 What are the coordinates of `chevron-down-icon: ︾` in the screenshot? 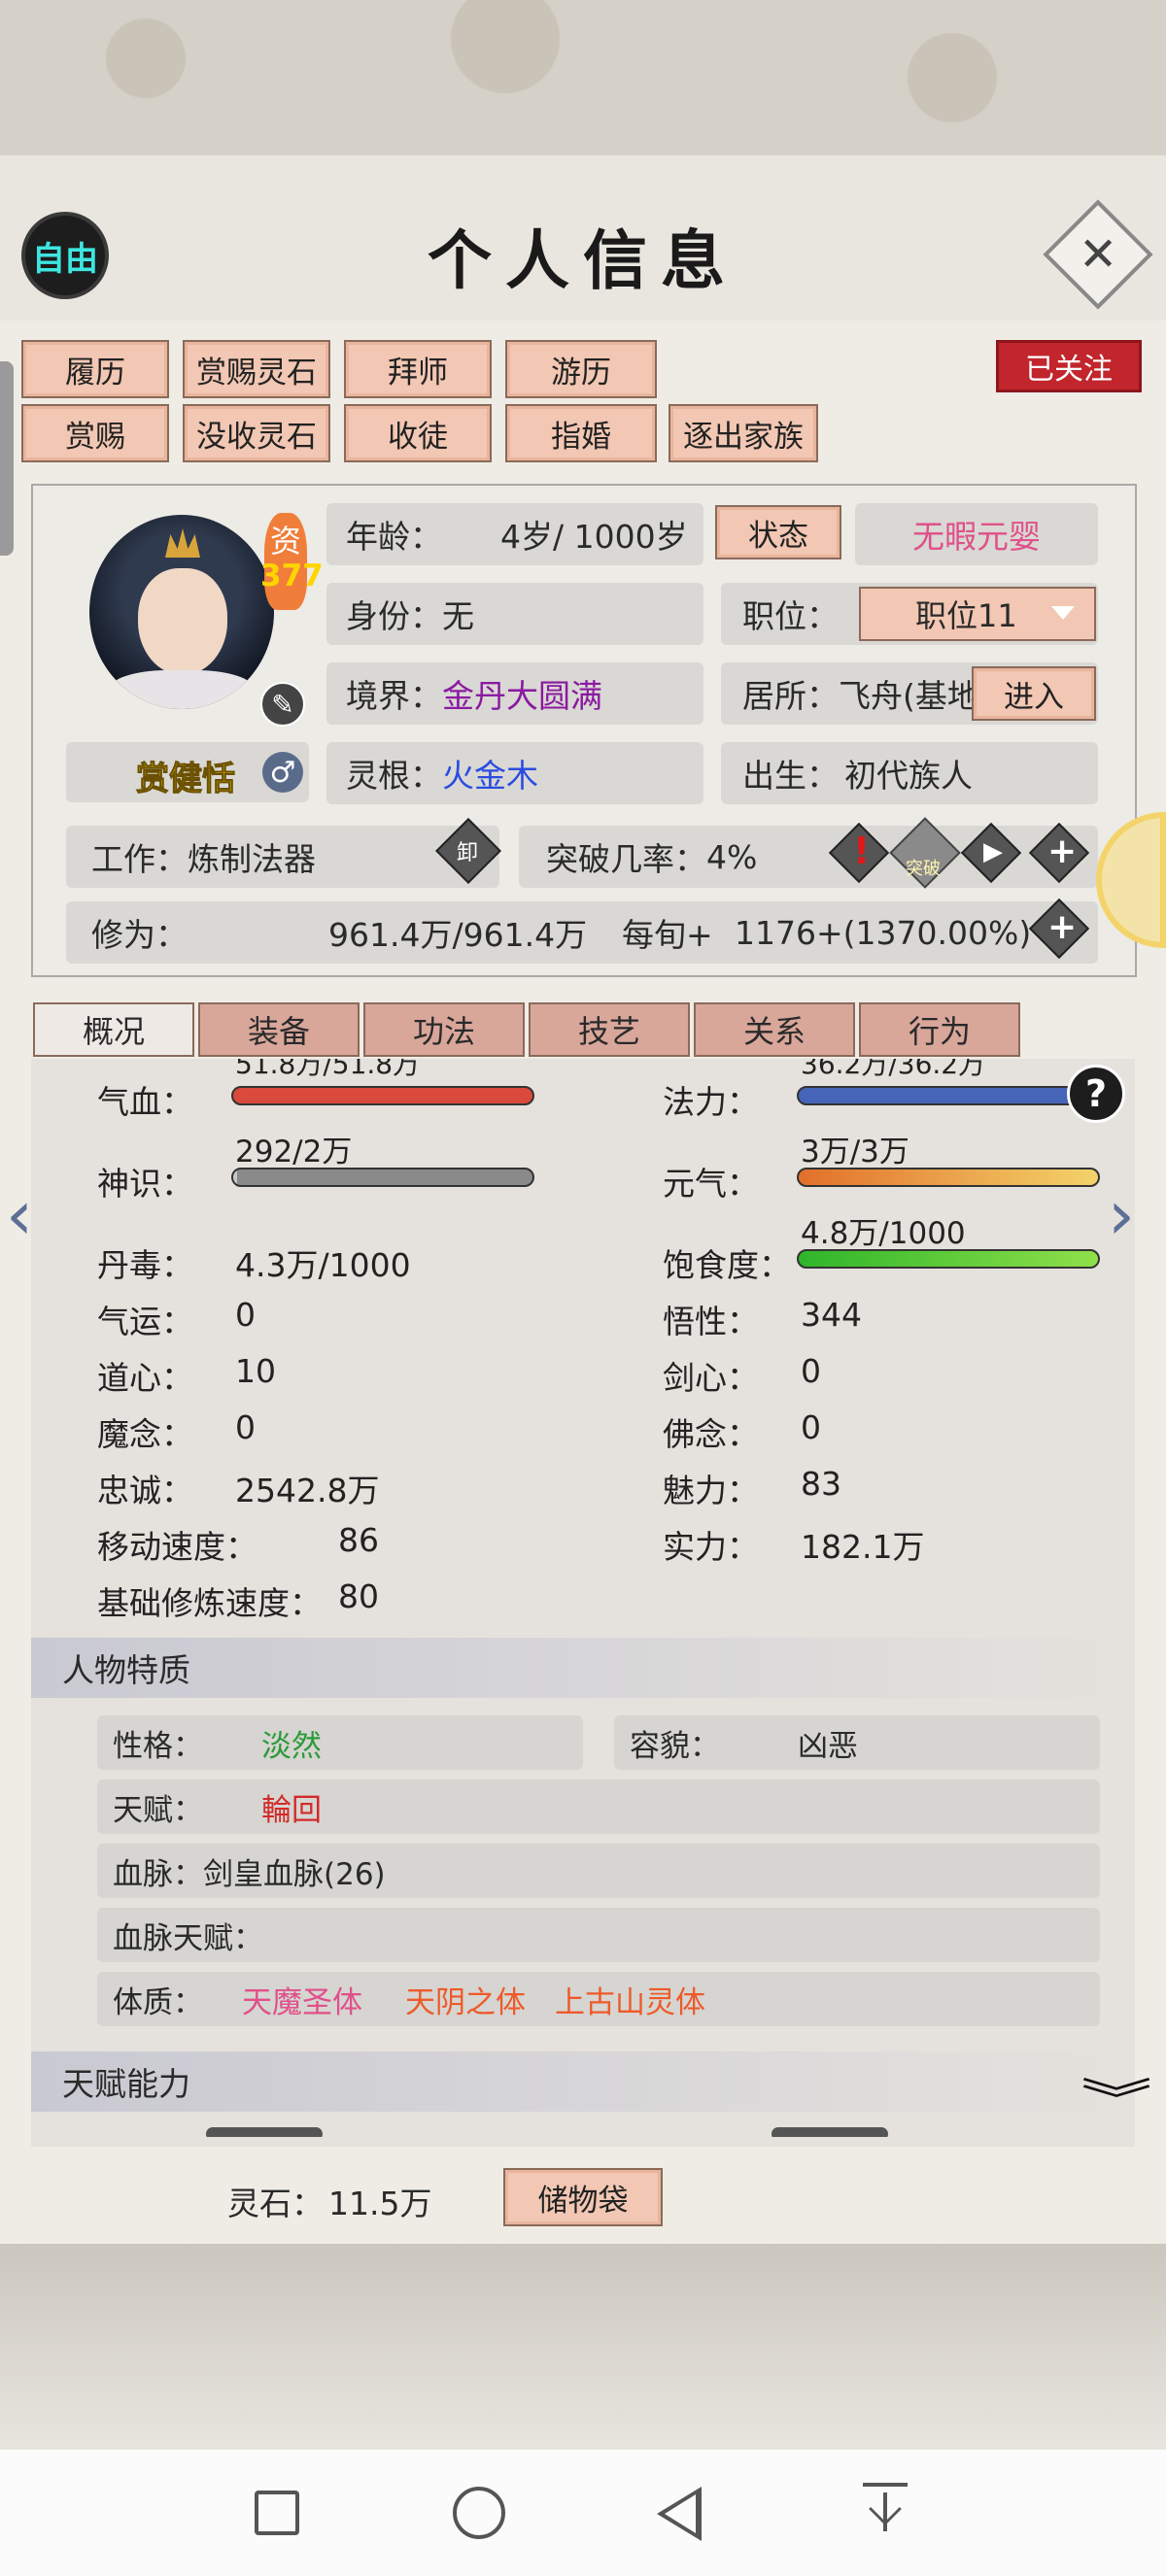 It's located at (1116, 2097).